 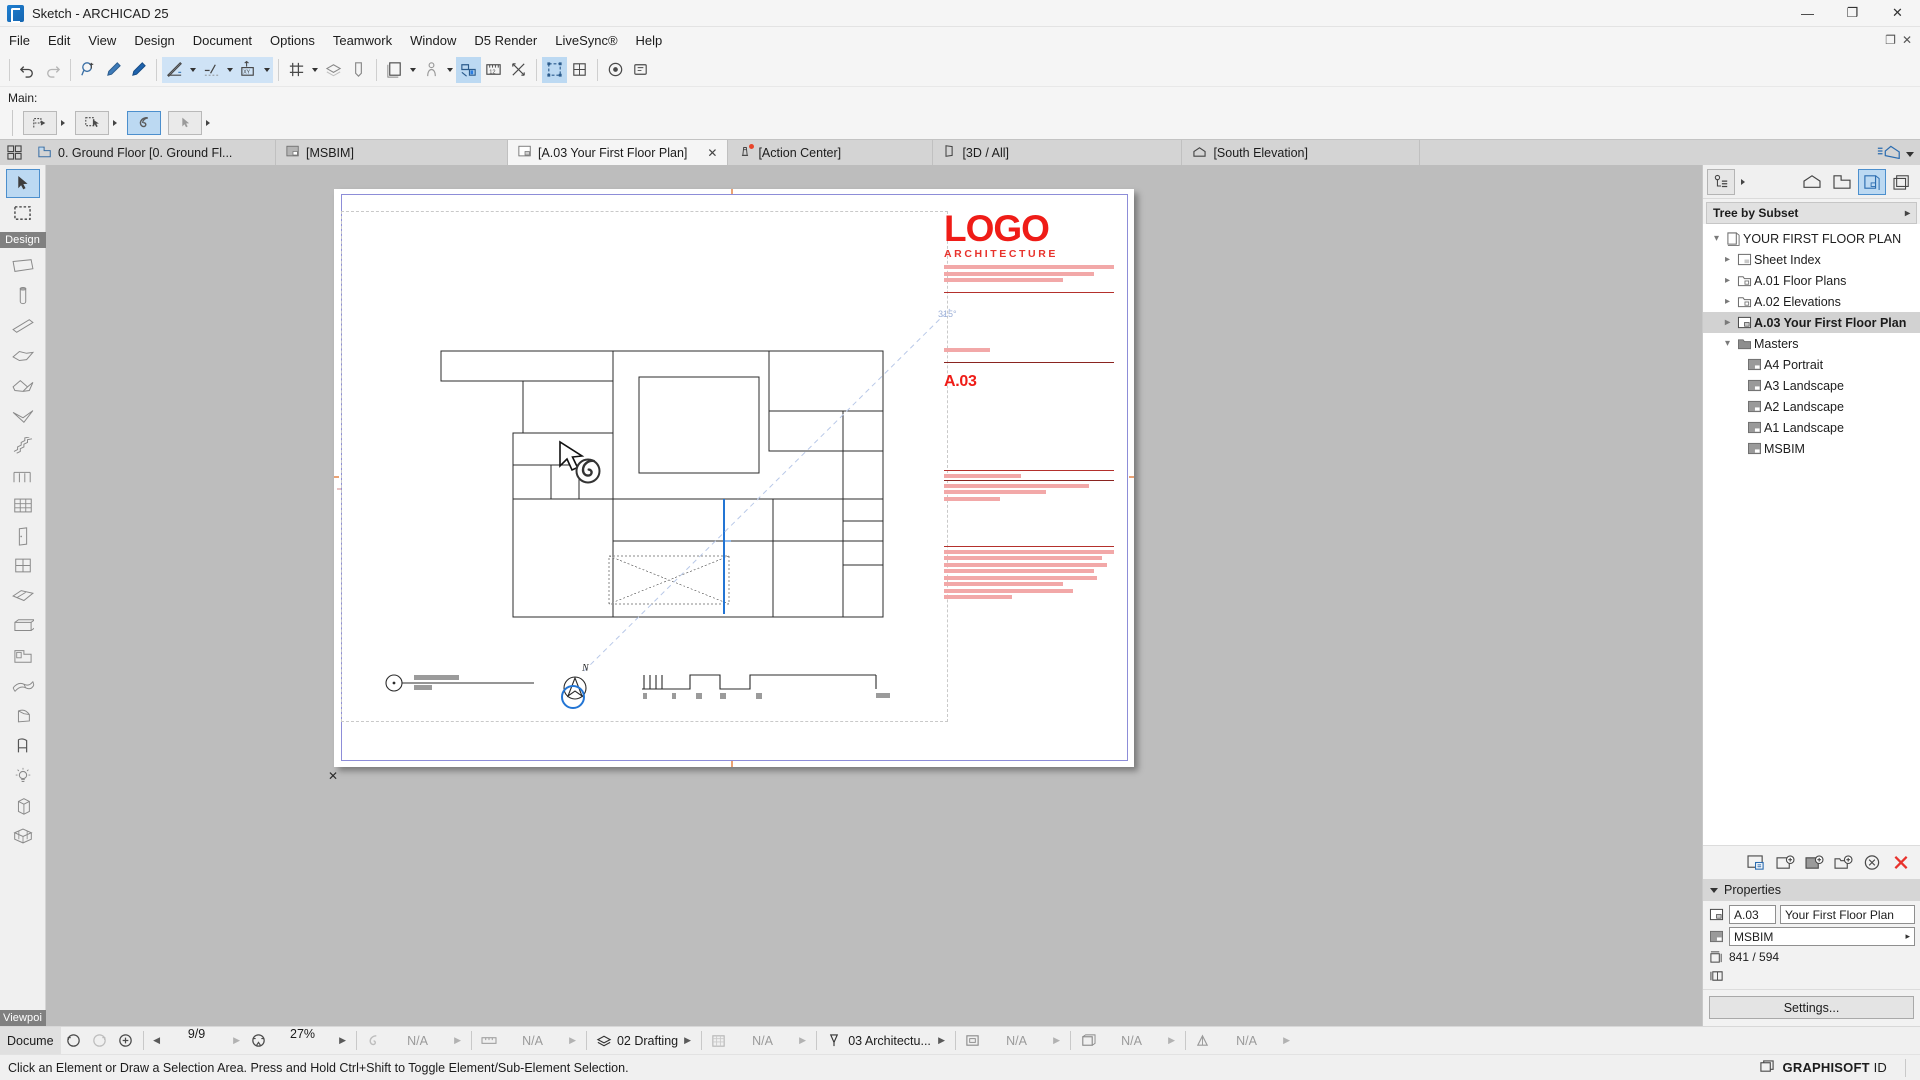 I want to click on doc-close-button: ✕, so click(x=1907, y=40).